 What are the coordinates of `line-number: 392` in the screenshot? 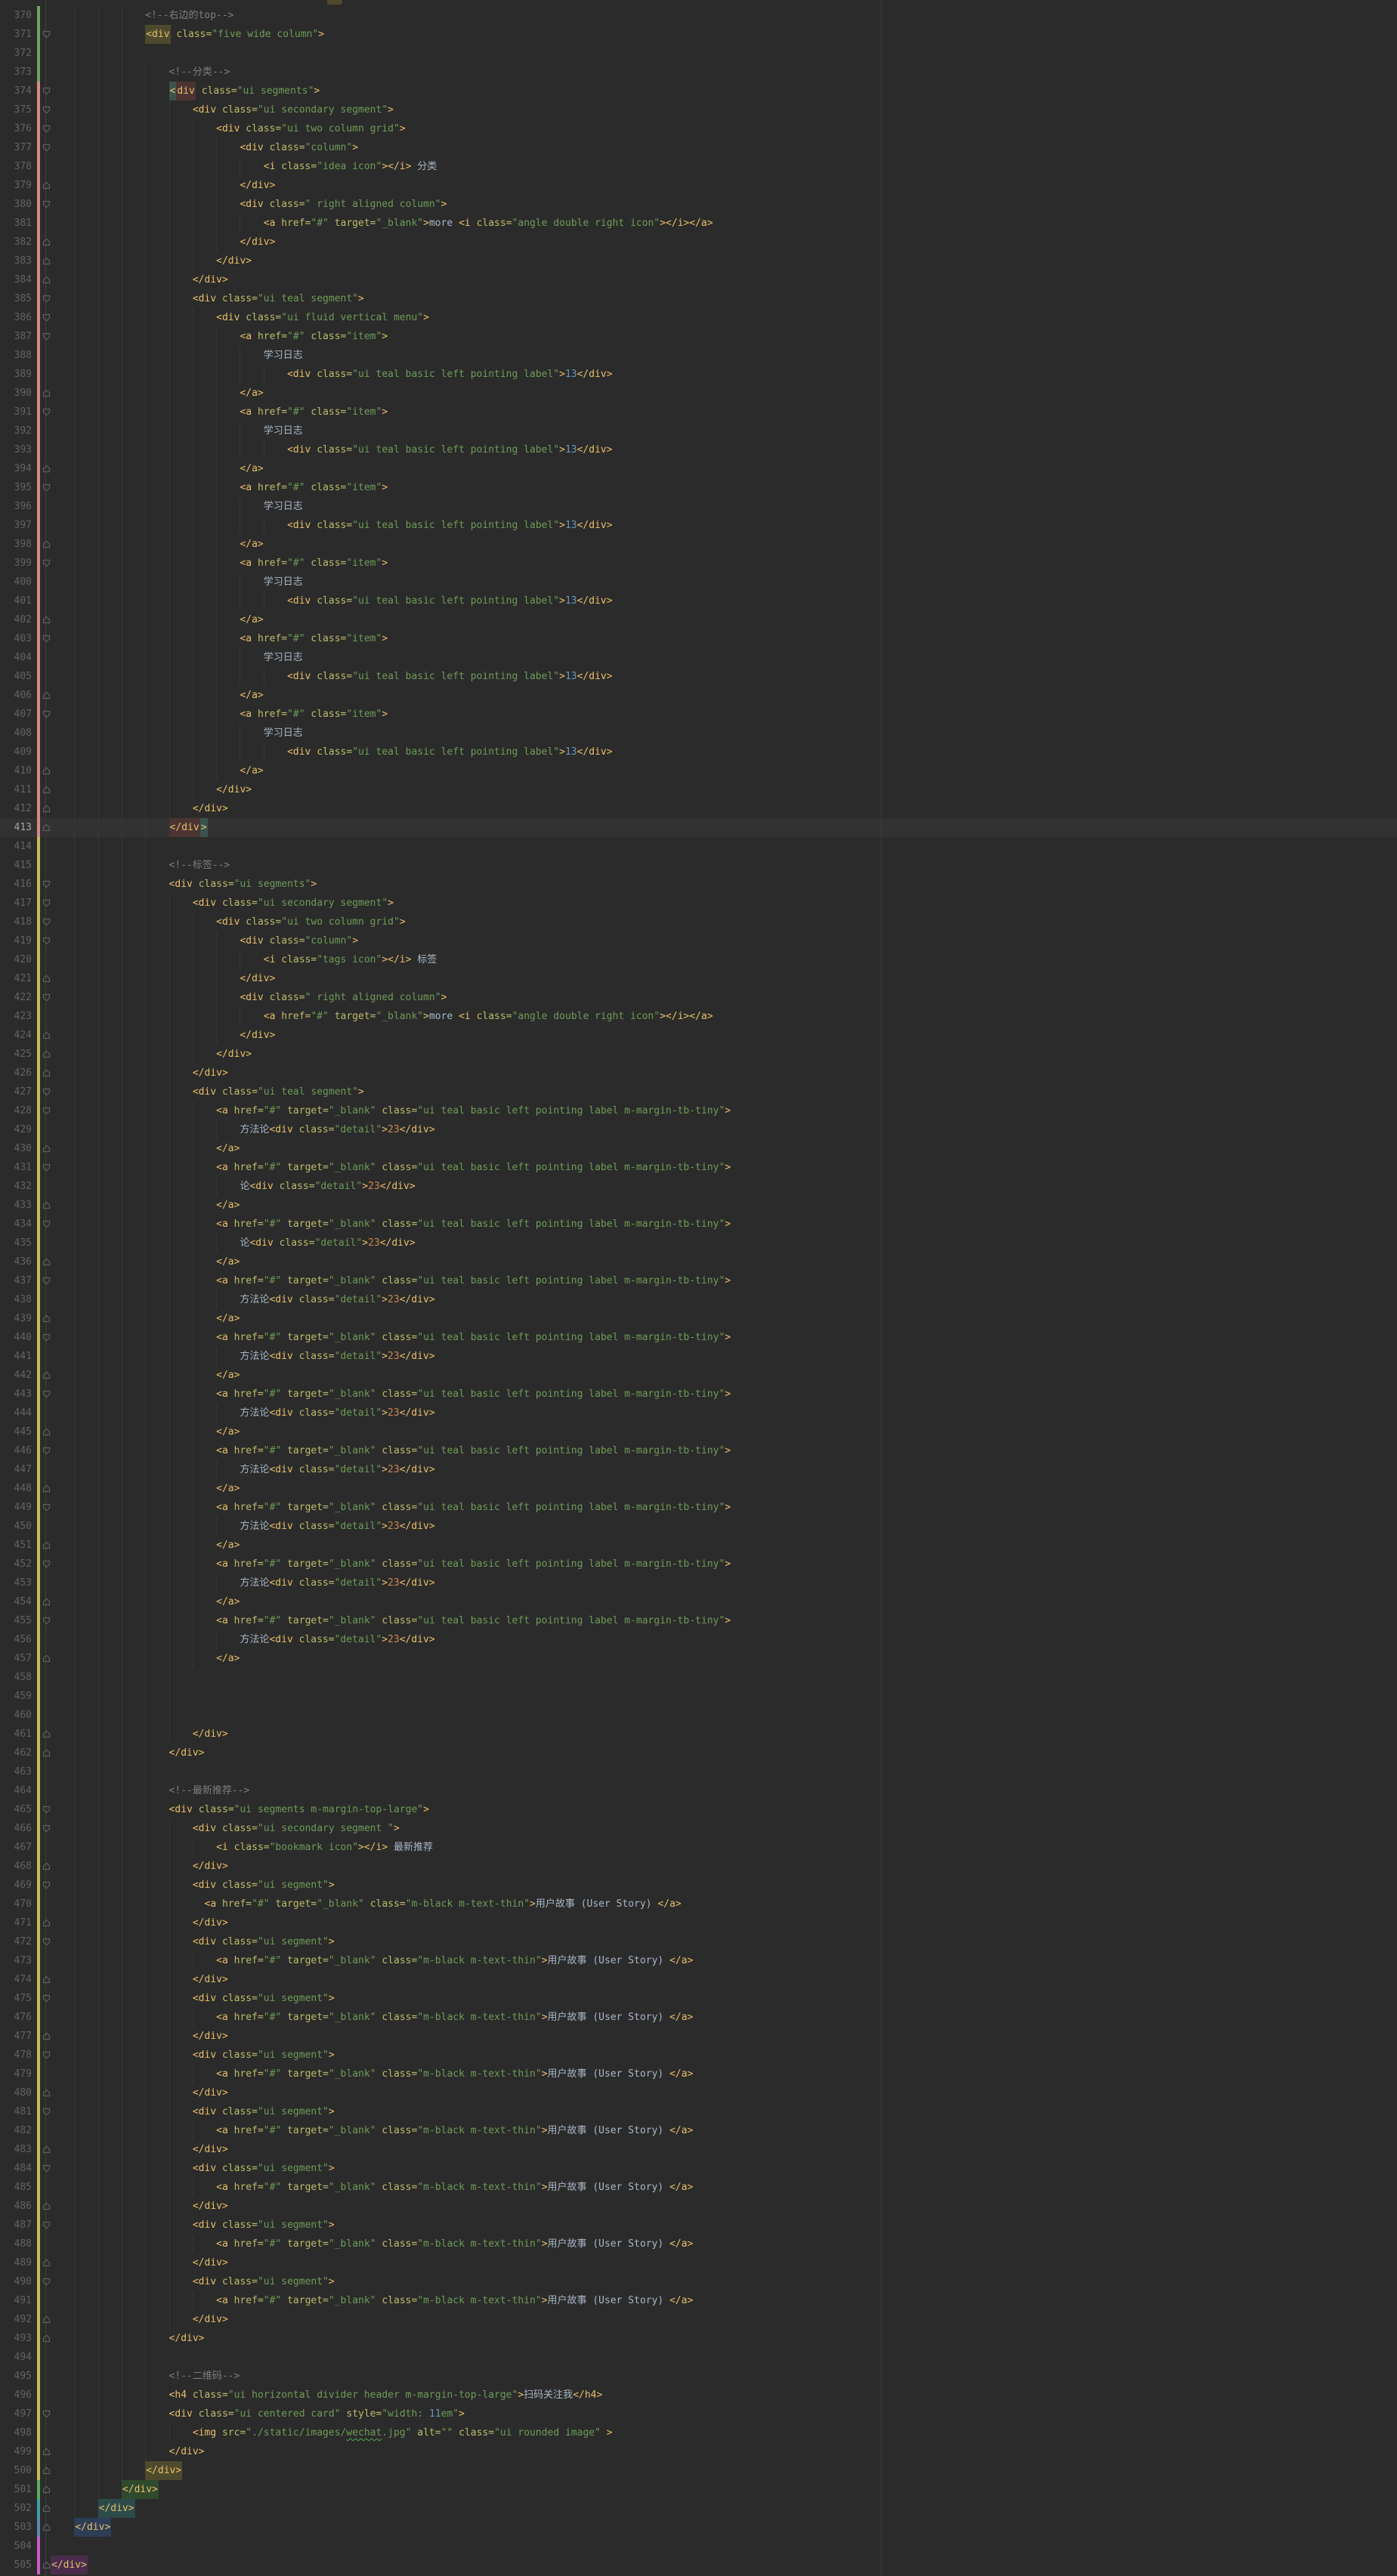 It's located at (16, 431).